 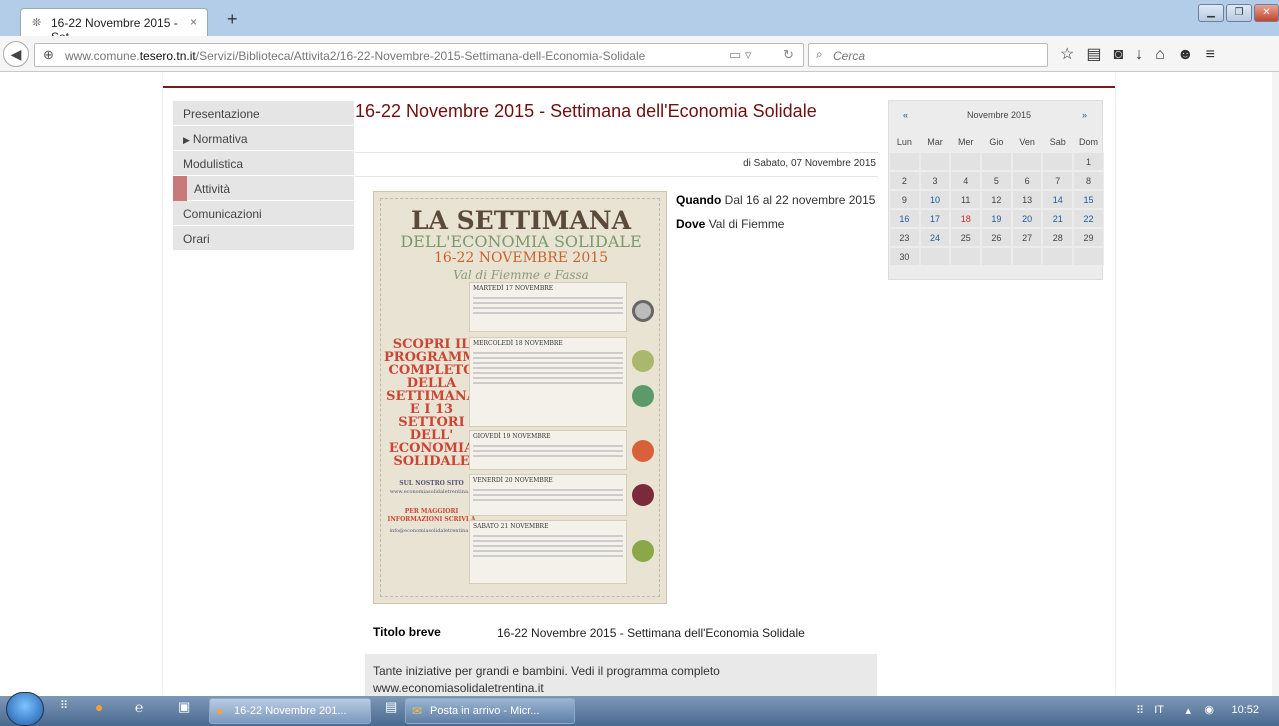 What do you see at coordinates (99, 711) in the screenshot?
I see `firefox-quicklaunch-icon: ●` at bounding box center [99, 711].